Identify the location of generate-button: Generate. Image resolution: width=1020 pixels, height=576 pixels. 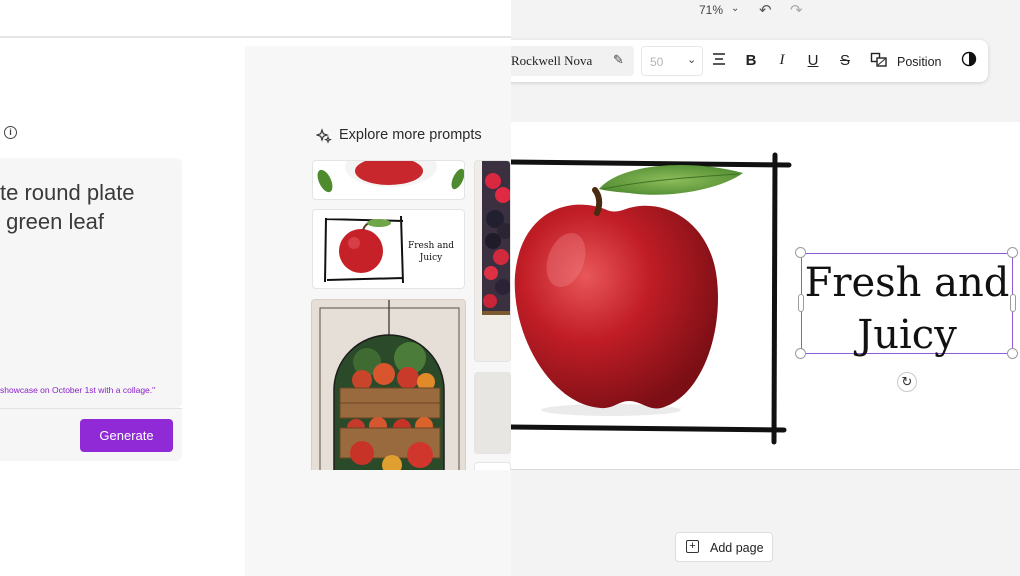
(126, 435).